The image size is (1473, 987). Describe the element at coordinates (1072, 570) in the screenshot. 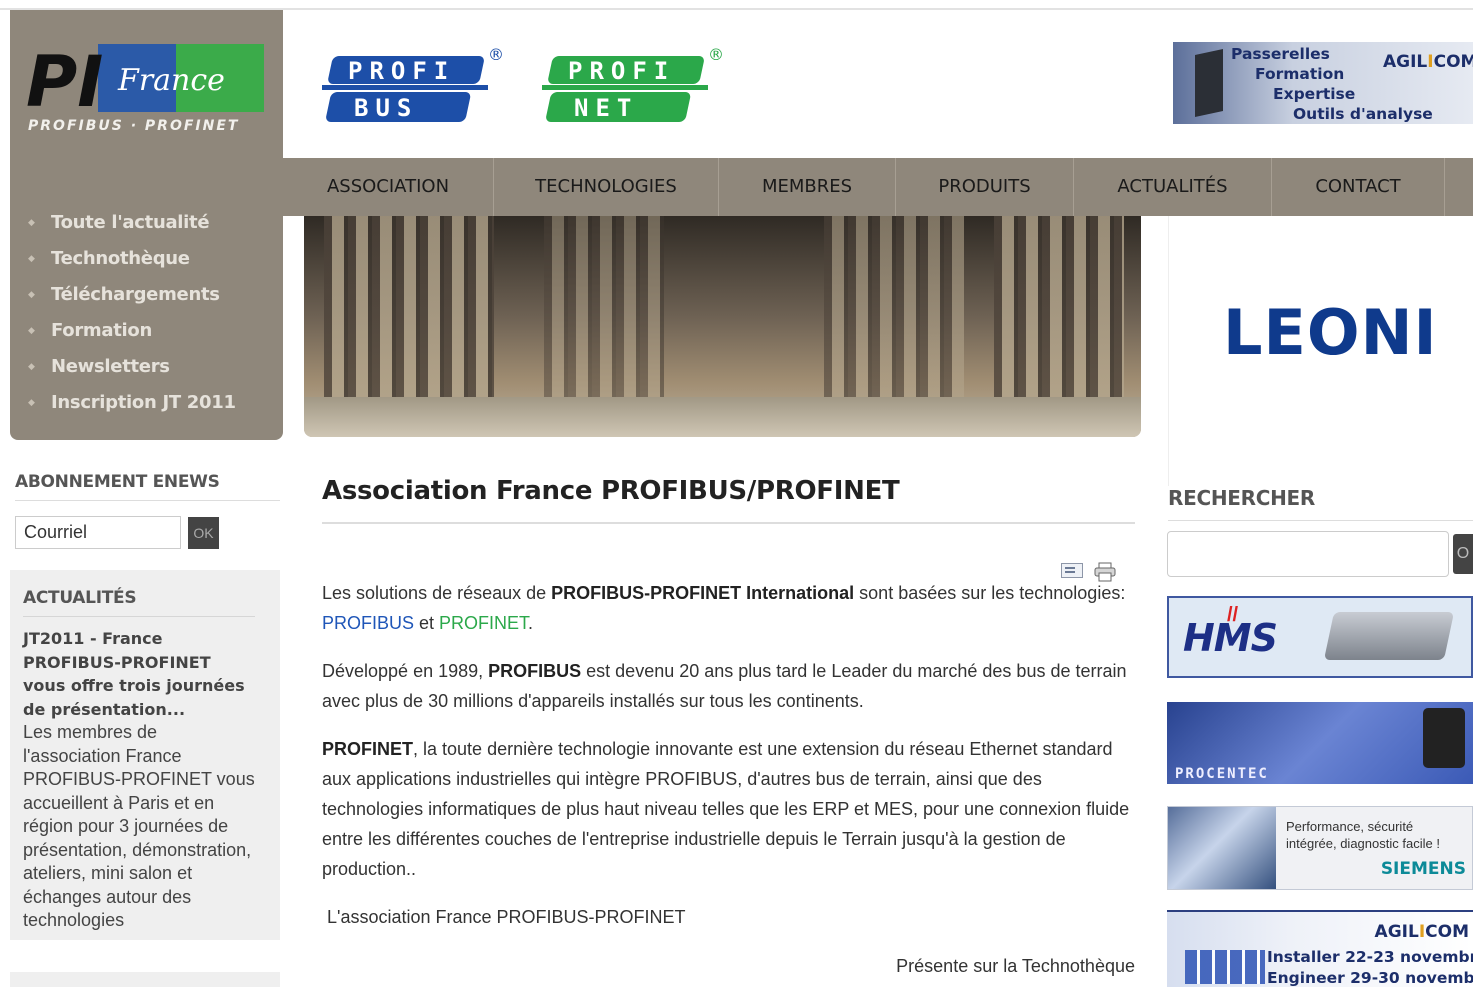

I see `email-icon` at that location.